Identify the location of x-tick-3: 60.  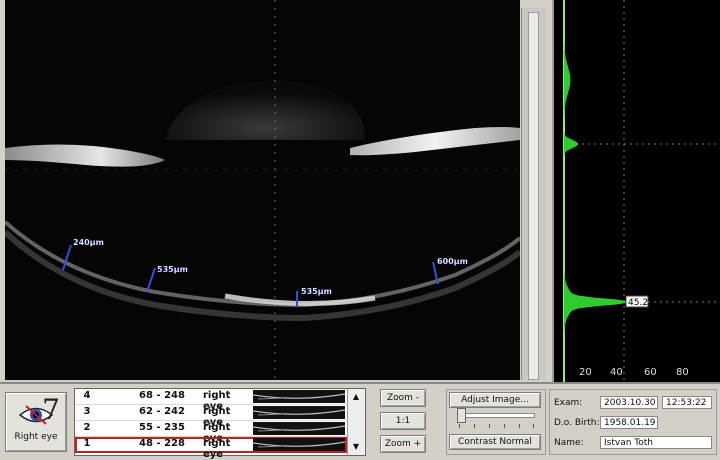
(650, 372).